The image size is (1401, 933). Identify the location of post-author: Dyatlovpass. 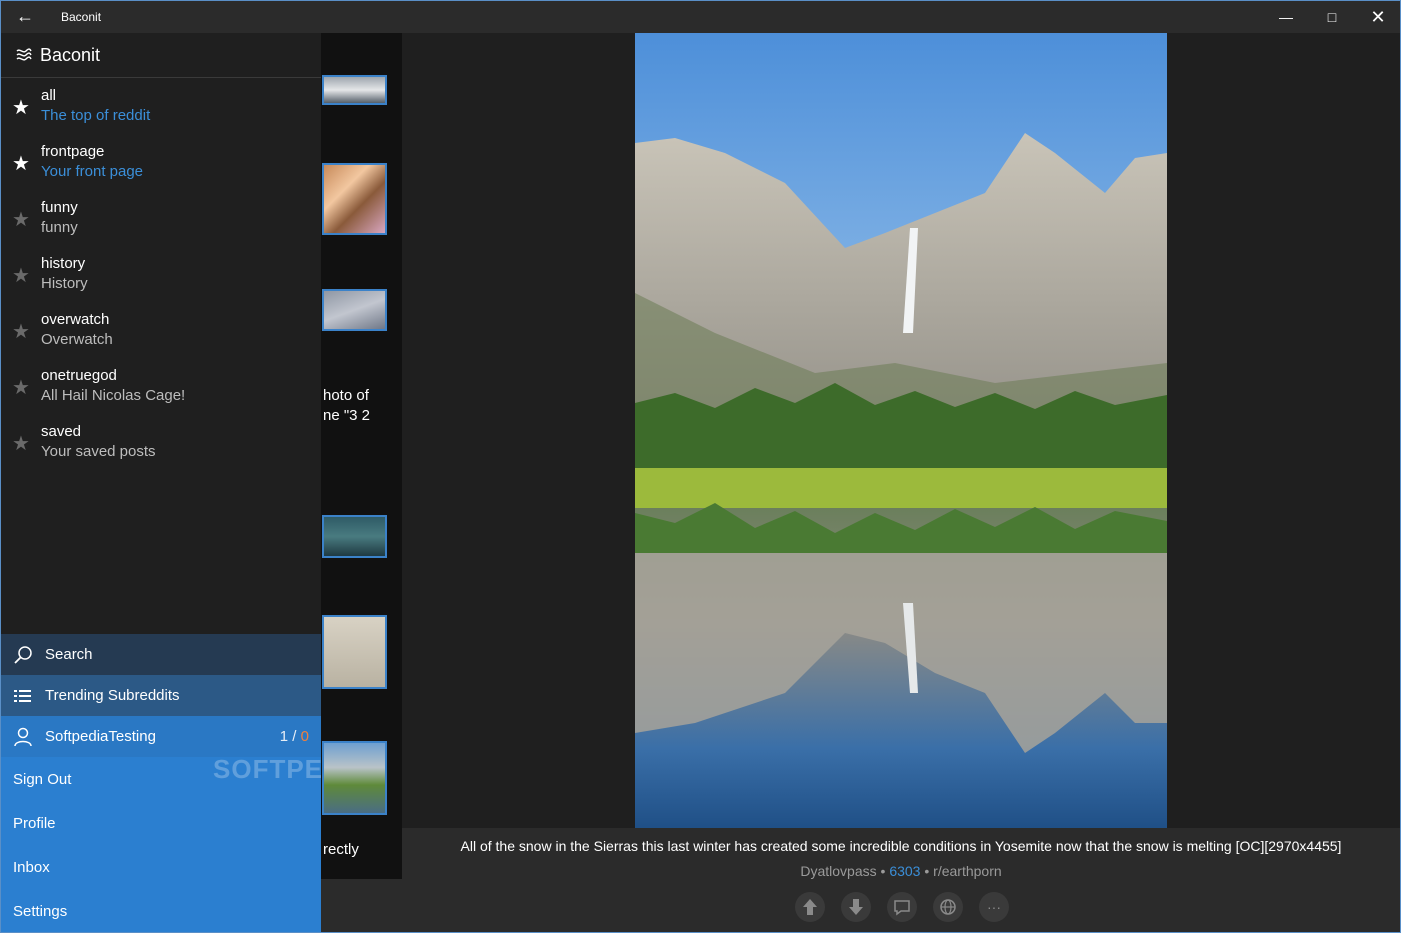
(838, 871).